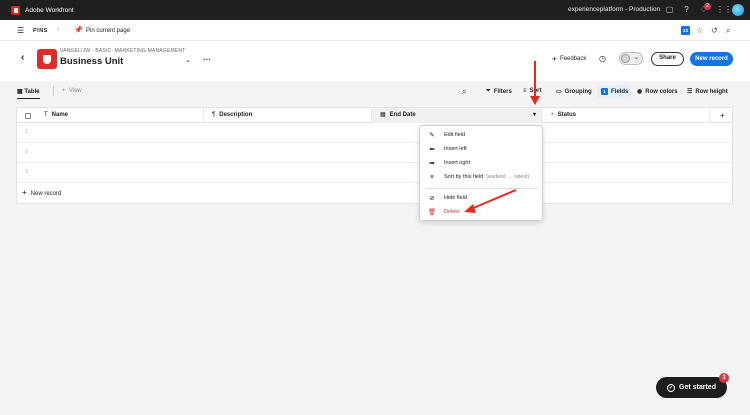  Describe the element at coordinates (482, 212) in the screenshot. I see `menu-item-delete: 🗑 Delete` at that location.